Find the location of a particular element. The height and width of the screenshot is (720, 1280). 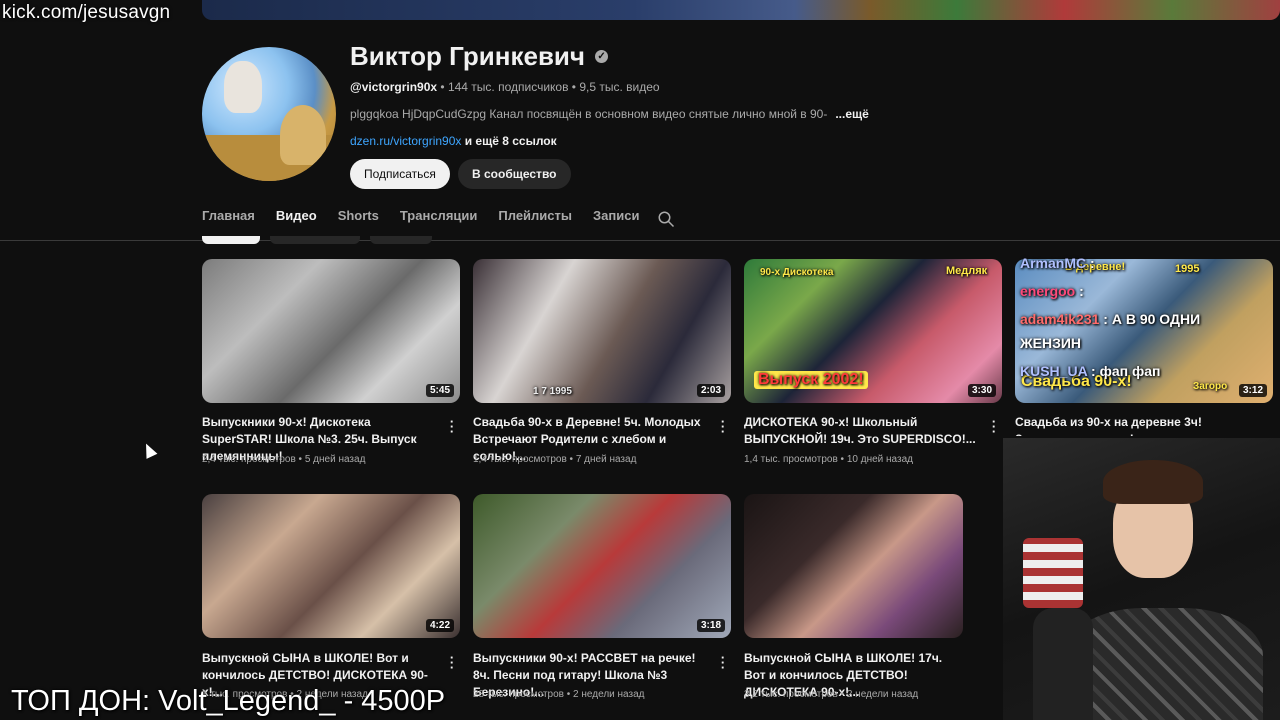

webcam-shirt is located at coordinates (1163, 664).